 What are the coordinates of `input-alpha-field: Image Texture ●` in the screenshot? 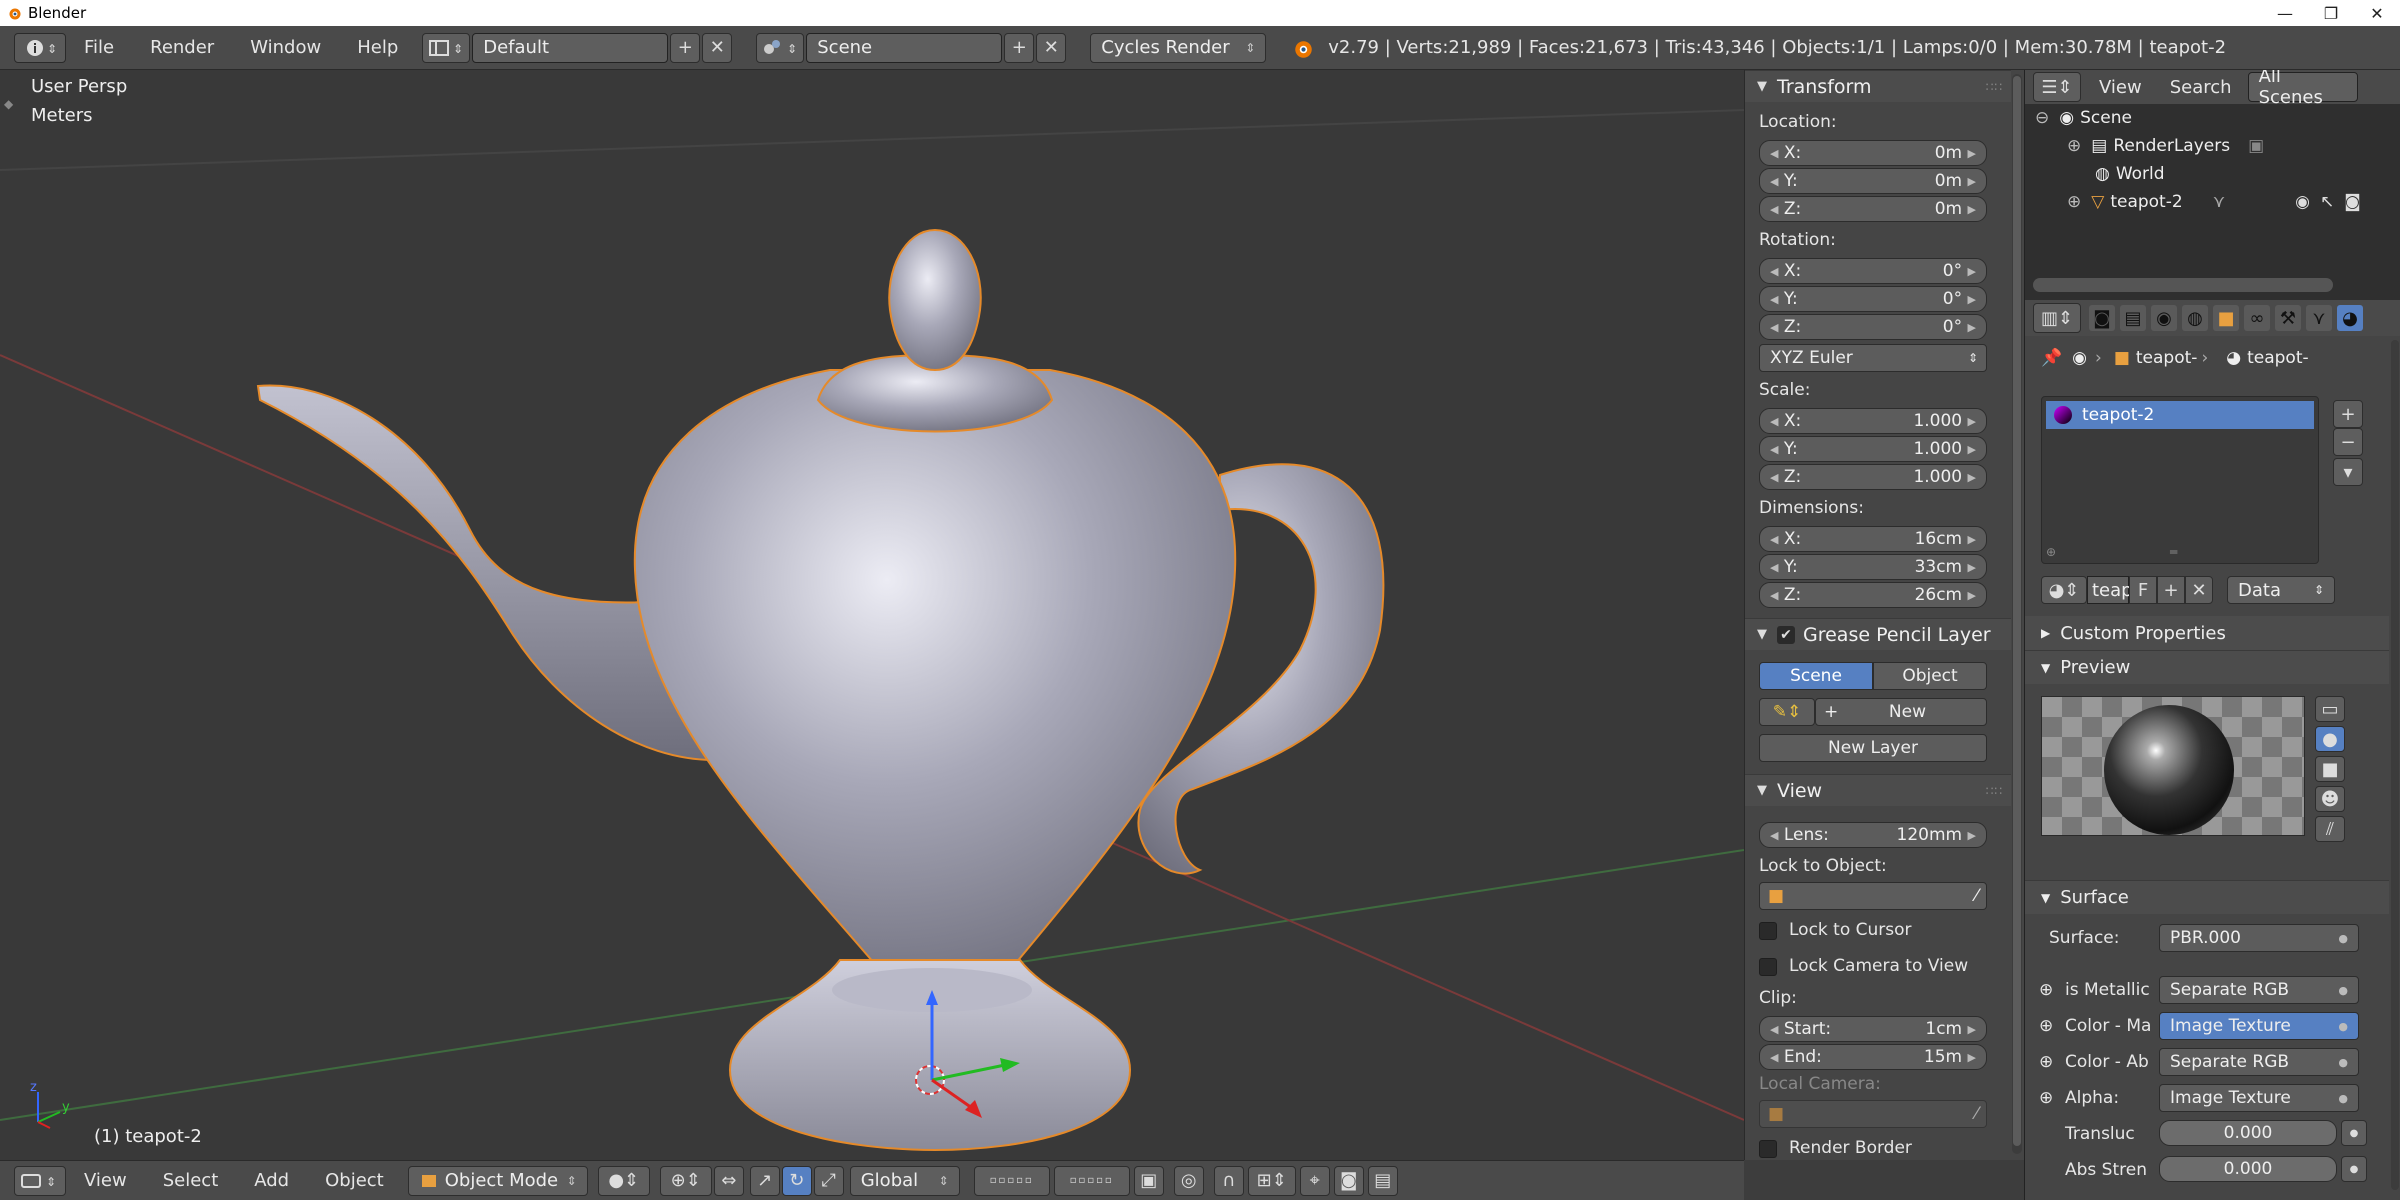 It's located at (2259, 1098).